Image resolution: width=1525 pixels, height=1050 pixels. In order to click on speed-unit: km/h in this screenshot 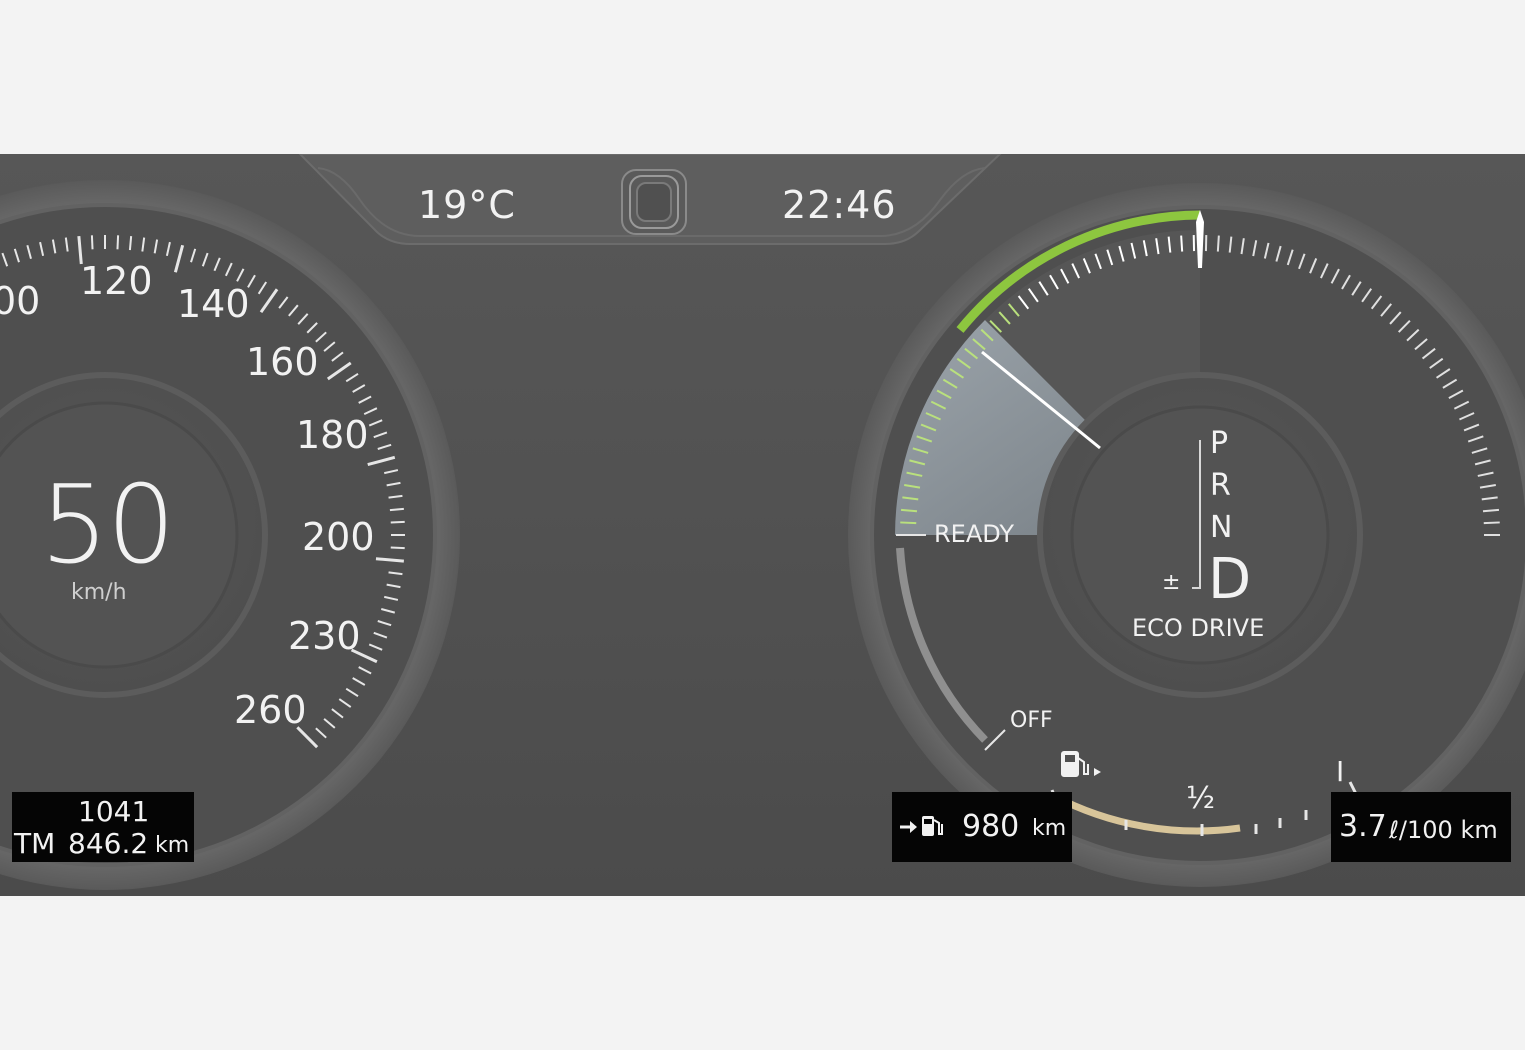, I will do `click(99, 592)`.